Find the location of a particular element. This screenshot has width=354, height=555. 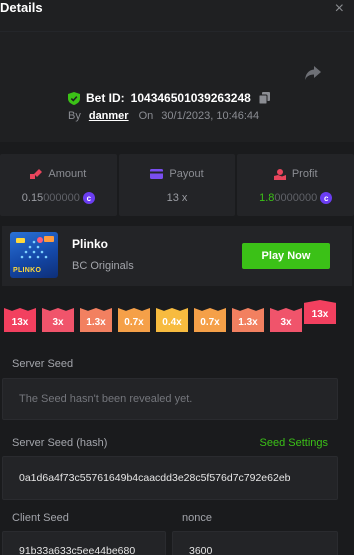

nonce-label: nonce is located at coordinates (197, 518).